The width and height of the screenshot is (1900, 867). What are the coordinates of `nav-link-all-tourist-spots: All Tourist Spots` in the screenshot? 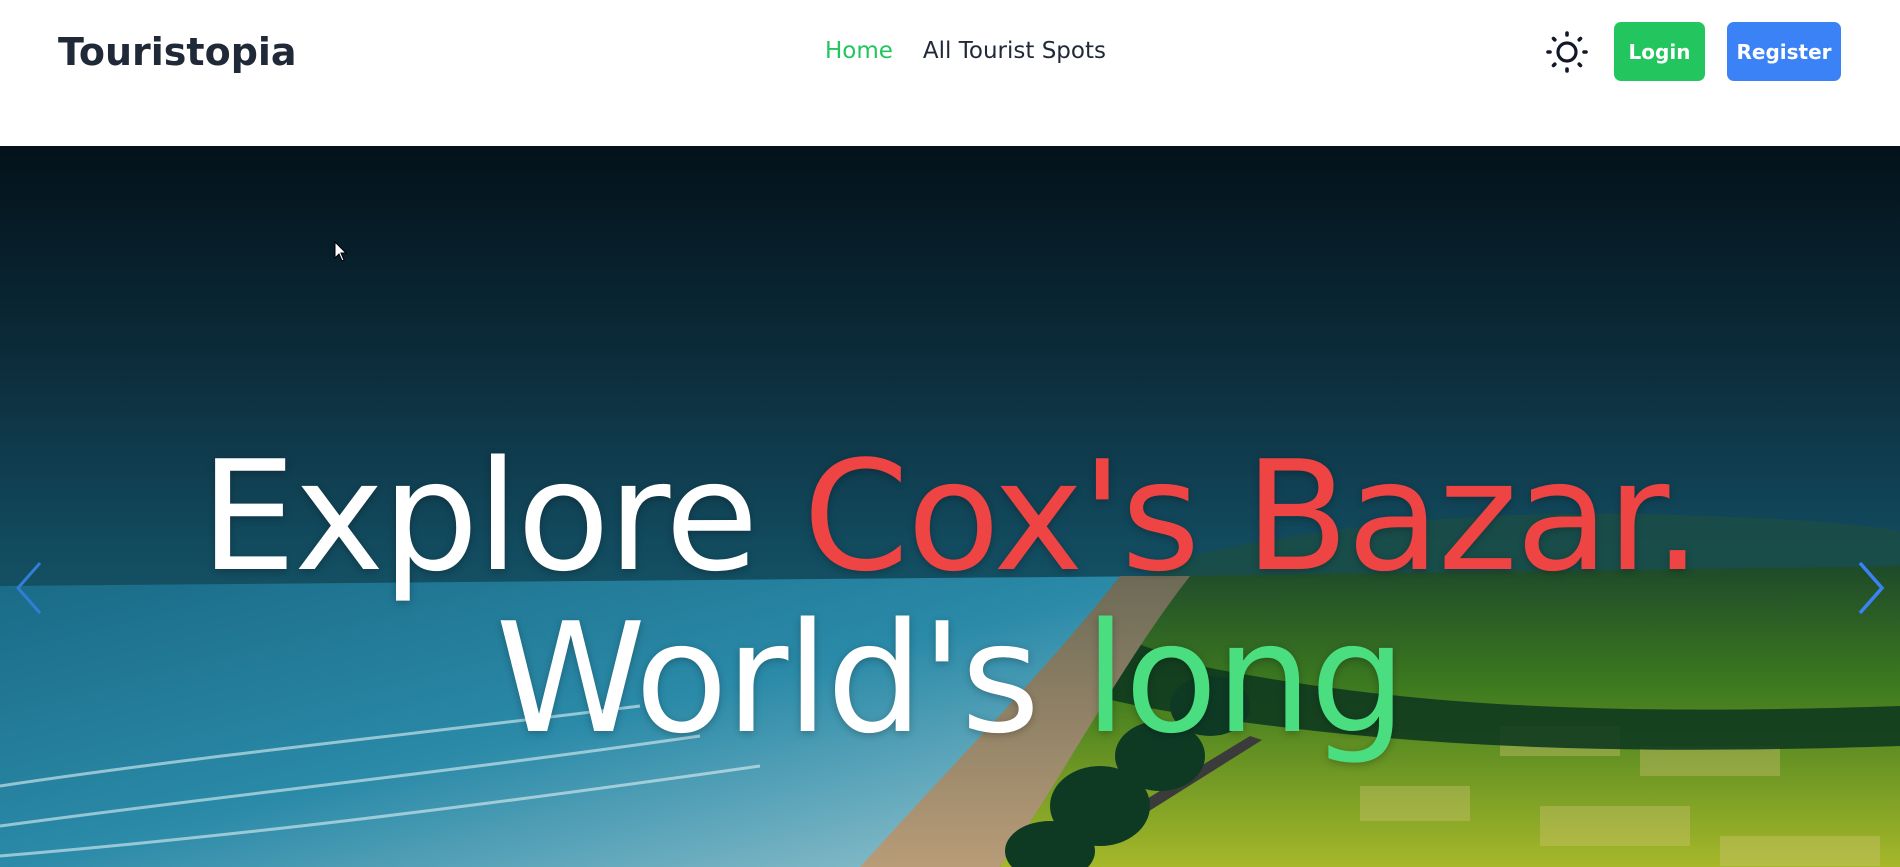 It's located at (1014, 51).